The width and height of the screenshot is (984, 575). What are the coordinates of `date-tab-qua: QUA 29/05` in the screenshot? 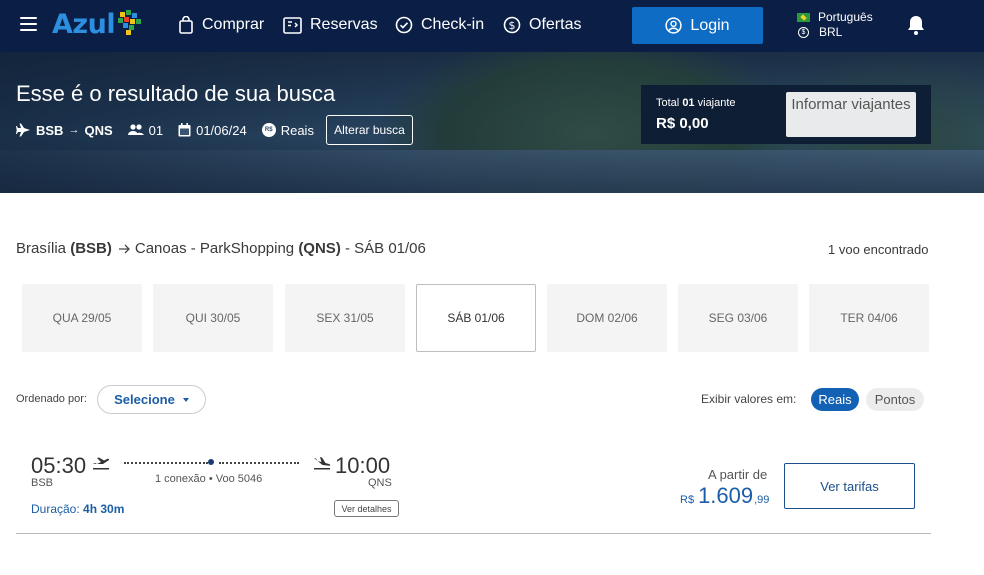 It's located at (82, 318).